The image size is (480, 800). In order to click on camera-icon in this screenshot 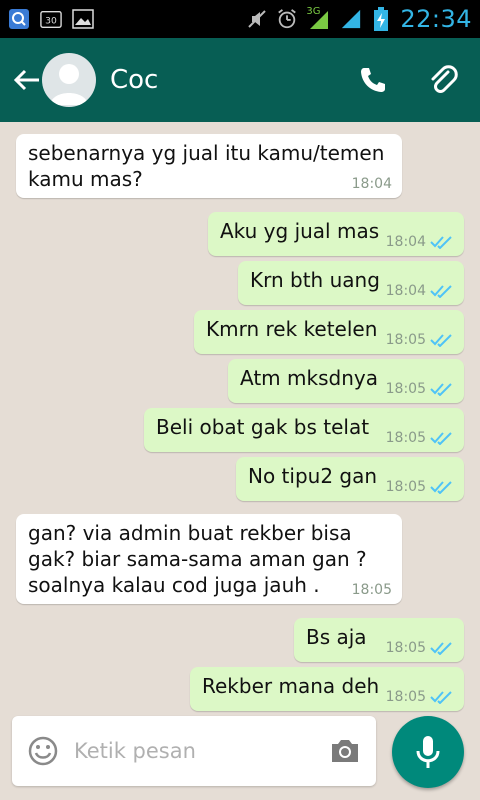, I will do `click(345, 751)`.